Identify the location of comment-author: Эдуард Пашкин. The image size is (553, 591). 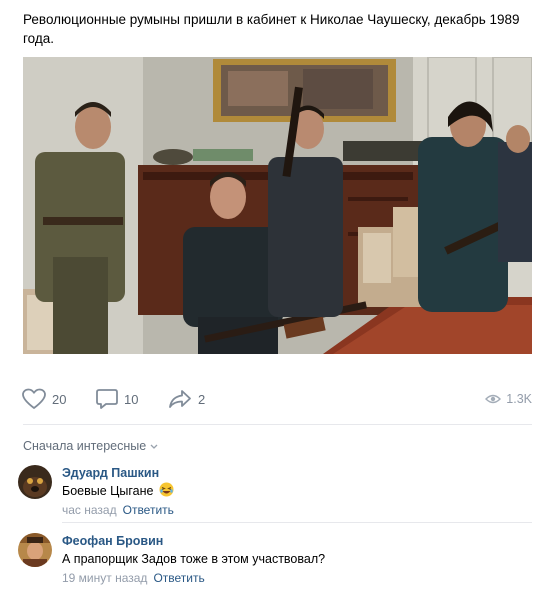
(292, 473).